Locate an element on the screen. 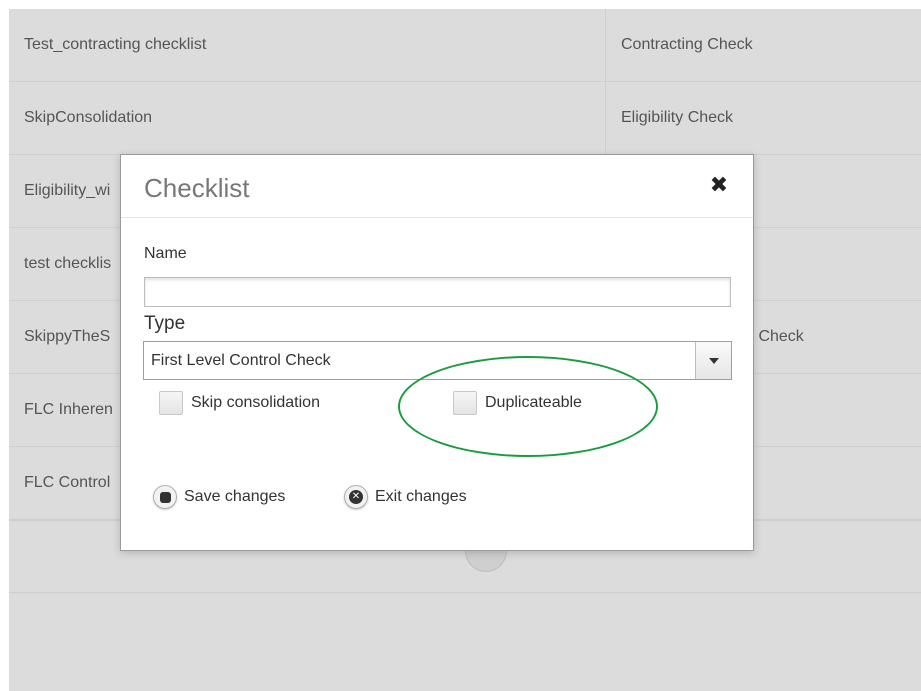 This screenshot has width=921, height=691. dialog-title: Checklist is located at coordinates (197, 188).